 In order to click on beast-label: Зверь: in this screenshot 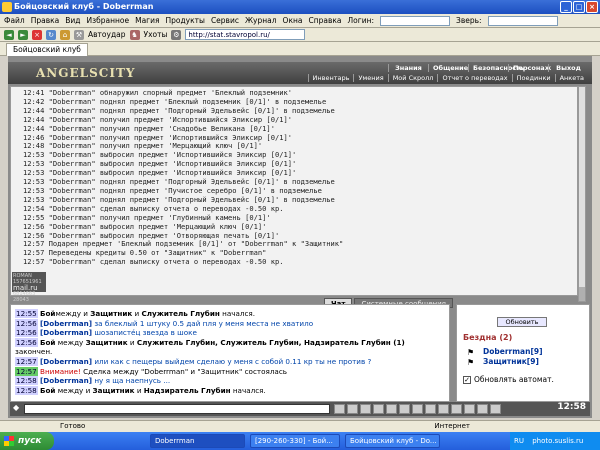, I will do `click(469, 20)`.